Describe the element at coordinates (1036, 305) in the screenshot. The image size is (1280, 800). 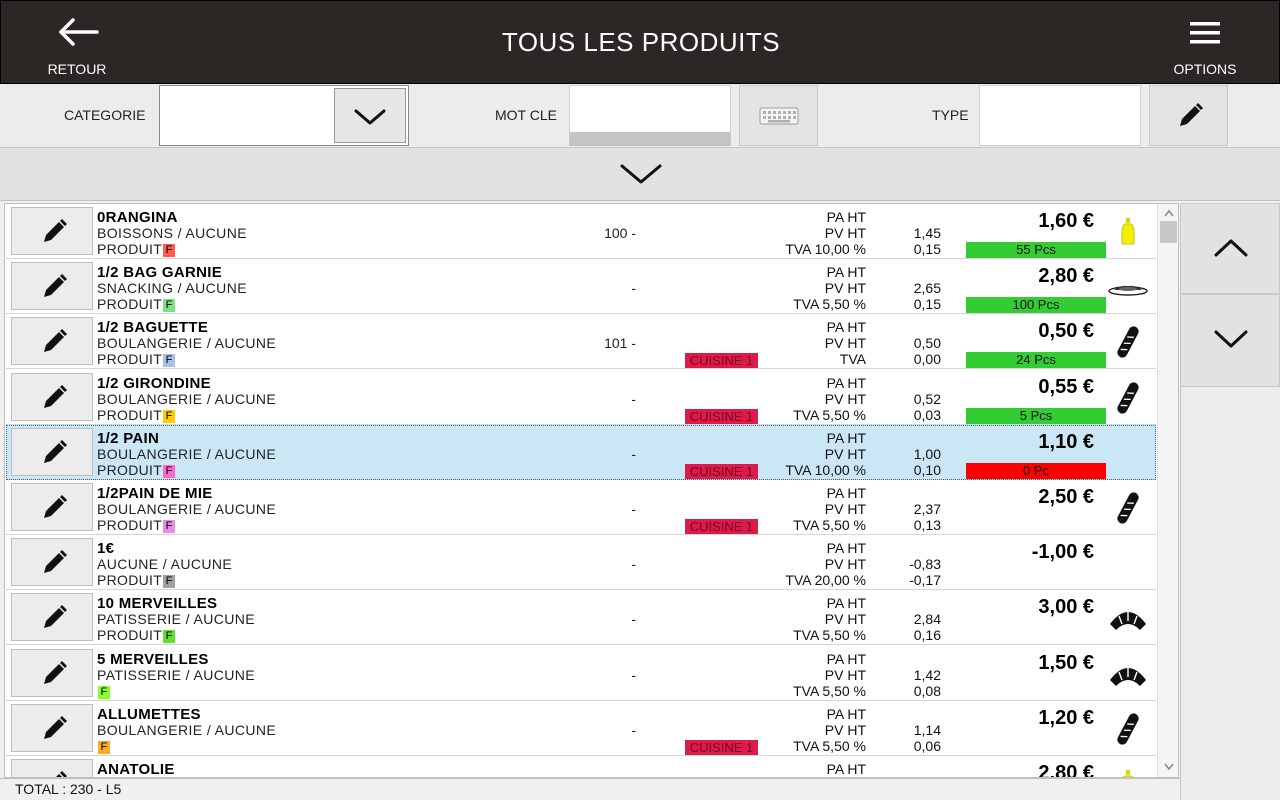
I see `stock-badge: 100 Pcs` at that location.